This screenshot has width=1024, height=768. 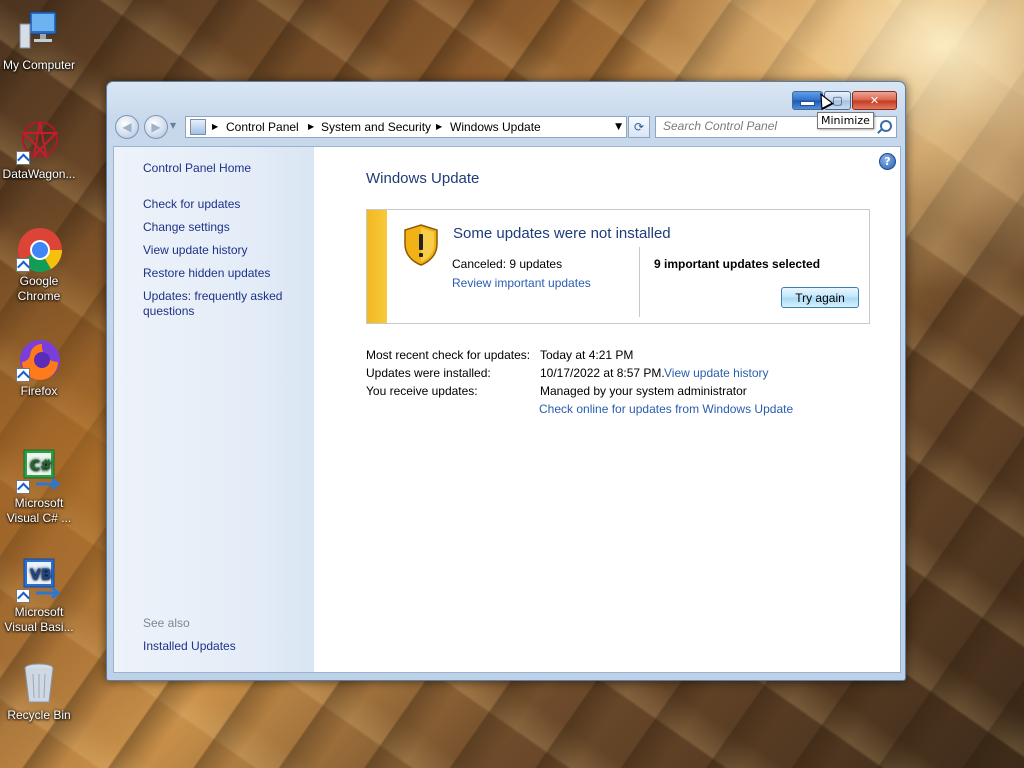 What do you see at coordinates (39, 142) in the screenshot?
I see `datawagon-icon` at bounding box center [39, 142].